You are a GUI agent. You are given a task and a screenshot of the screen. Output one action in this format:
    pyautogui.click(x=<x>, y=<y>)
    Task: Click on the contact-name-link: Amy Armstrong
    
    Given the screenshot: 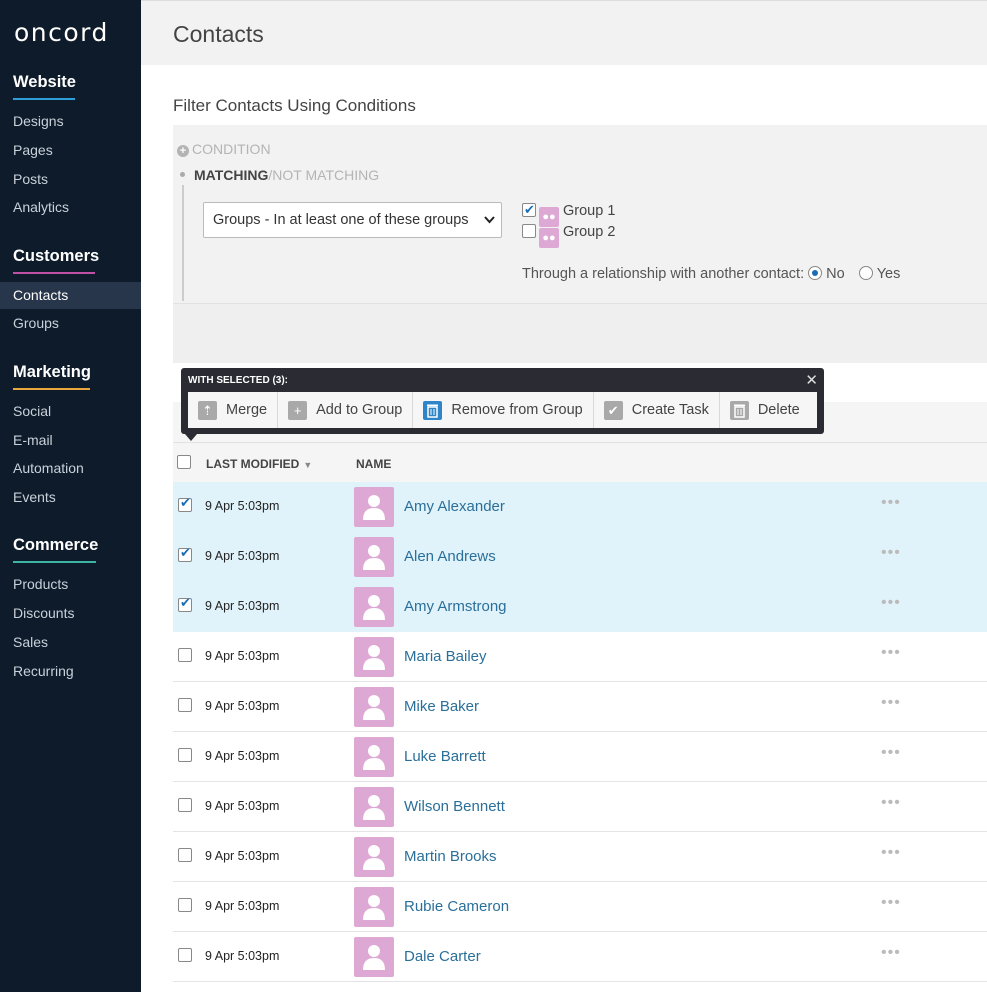 What is the action you would take?
    pyautogui.click(x=455, y=606)
    